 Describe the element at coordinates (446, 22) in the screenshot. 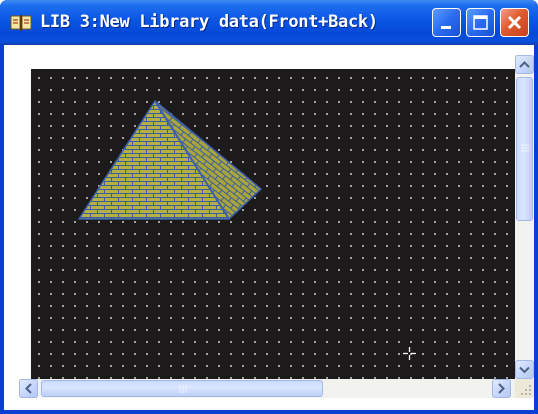

I see `minimize-button` at that location.